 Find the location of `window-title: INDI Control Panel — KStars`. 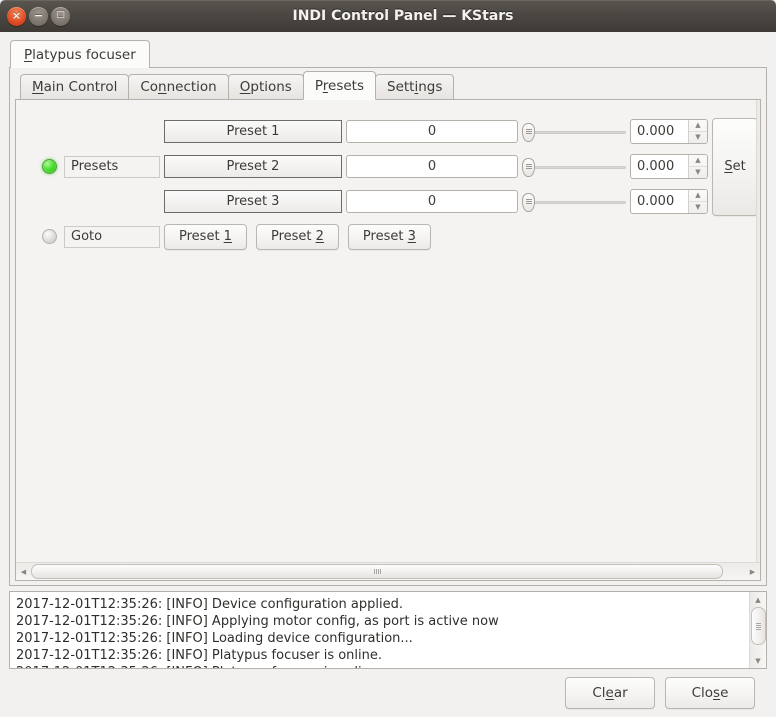

window-title: INDI Control Panel — KStars is located at coordinates (388, 16).